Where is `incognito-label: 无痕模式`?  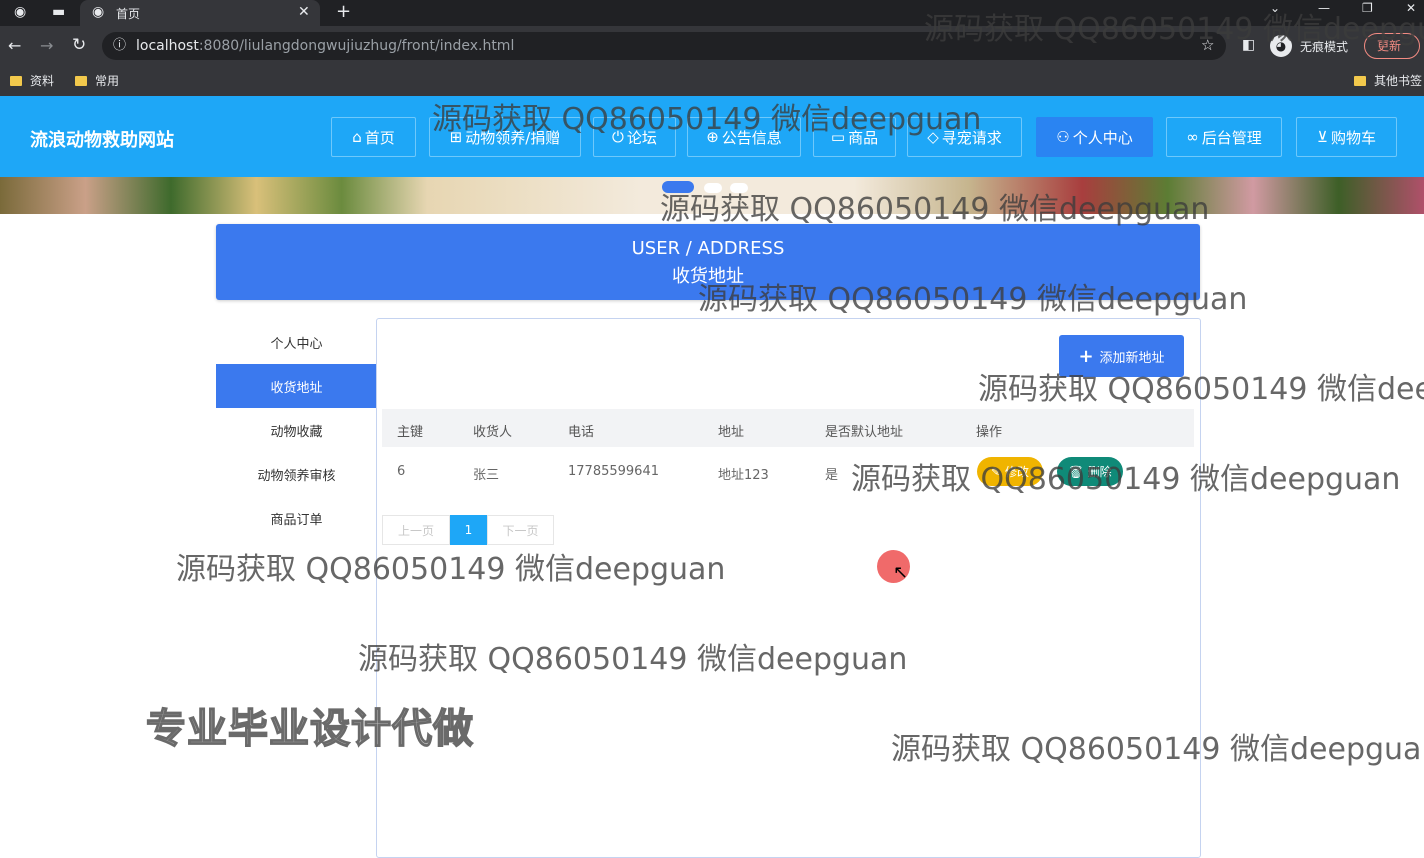
incognito-label: 无痕模式 is located at coordinates (1324, 47).